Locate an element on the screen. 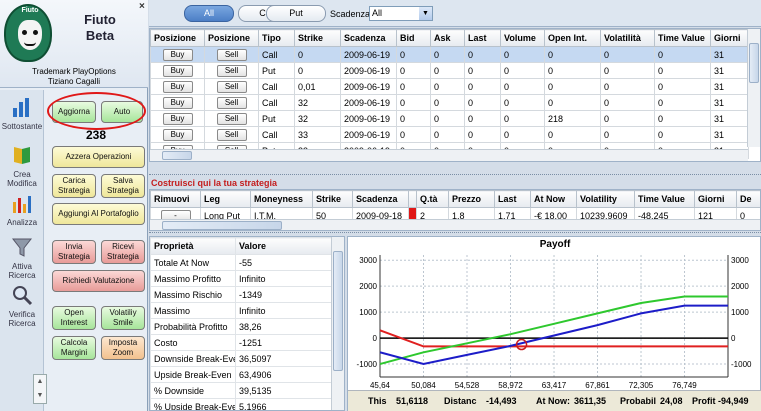  column-header: Rimuovi is located at coordinates (175, 199).